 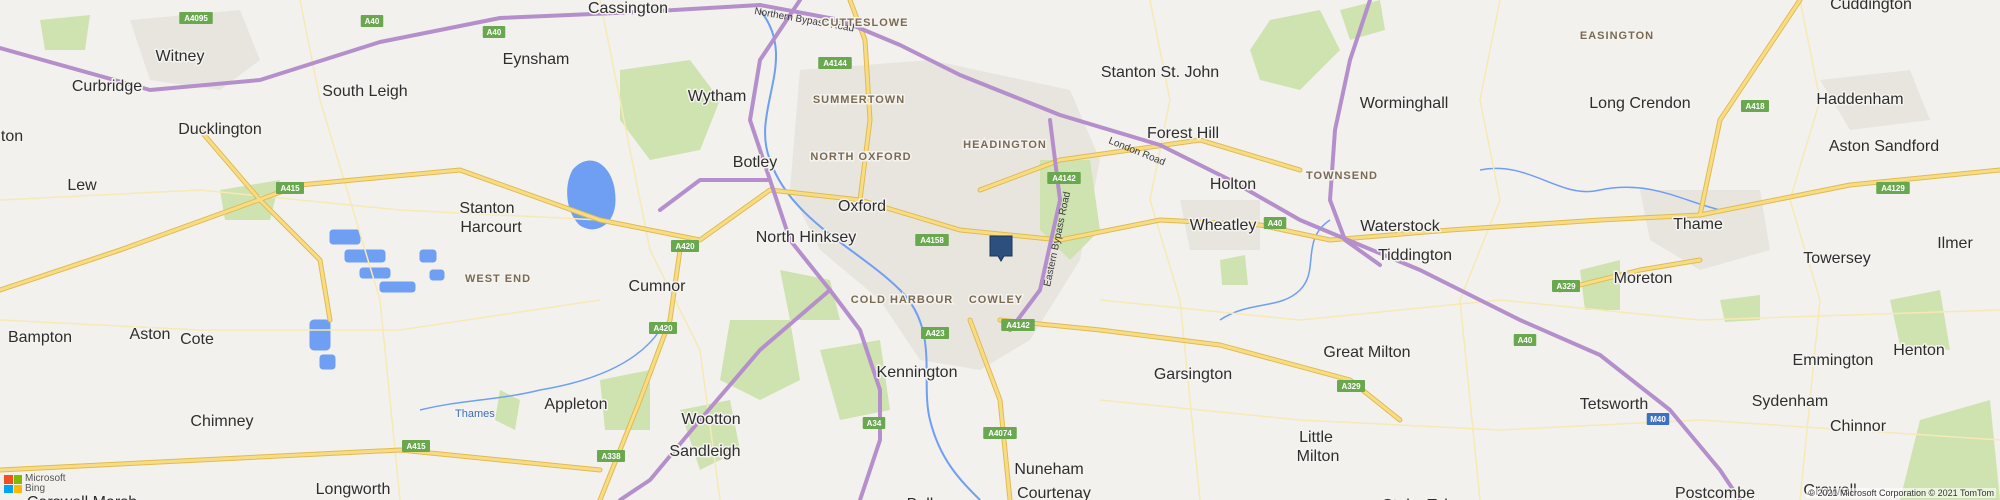 What do you see at coordinates (685, 246) in the screenshot?
I see `road-shield-a420-1: A420` at bounding box center [685, 246].